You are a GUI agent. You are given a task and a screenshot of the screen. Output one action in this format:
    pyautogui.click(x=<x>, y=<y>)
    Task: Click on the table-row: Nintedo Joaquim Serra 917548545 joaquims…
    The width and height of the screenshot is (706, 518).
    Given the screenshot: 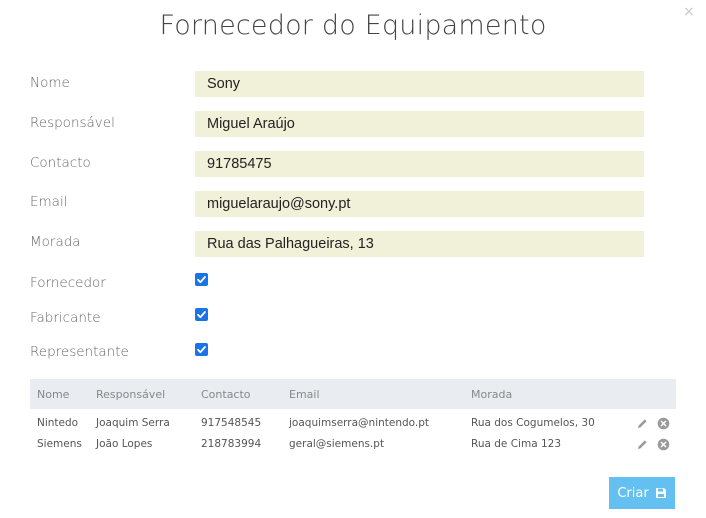 What is the action you would take?
    pyautogui.click(x=353, y=423)
    